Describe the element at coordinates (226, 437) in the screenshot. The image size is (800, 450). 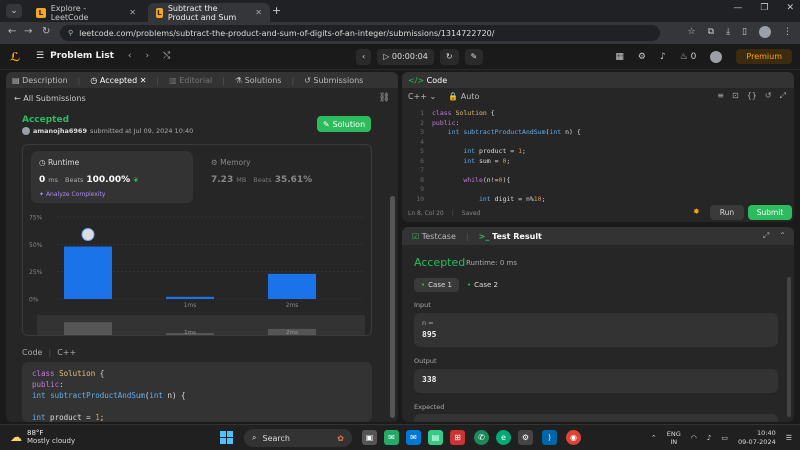
I see `windows-start-icon` at that location.